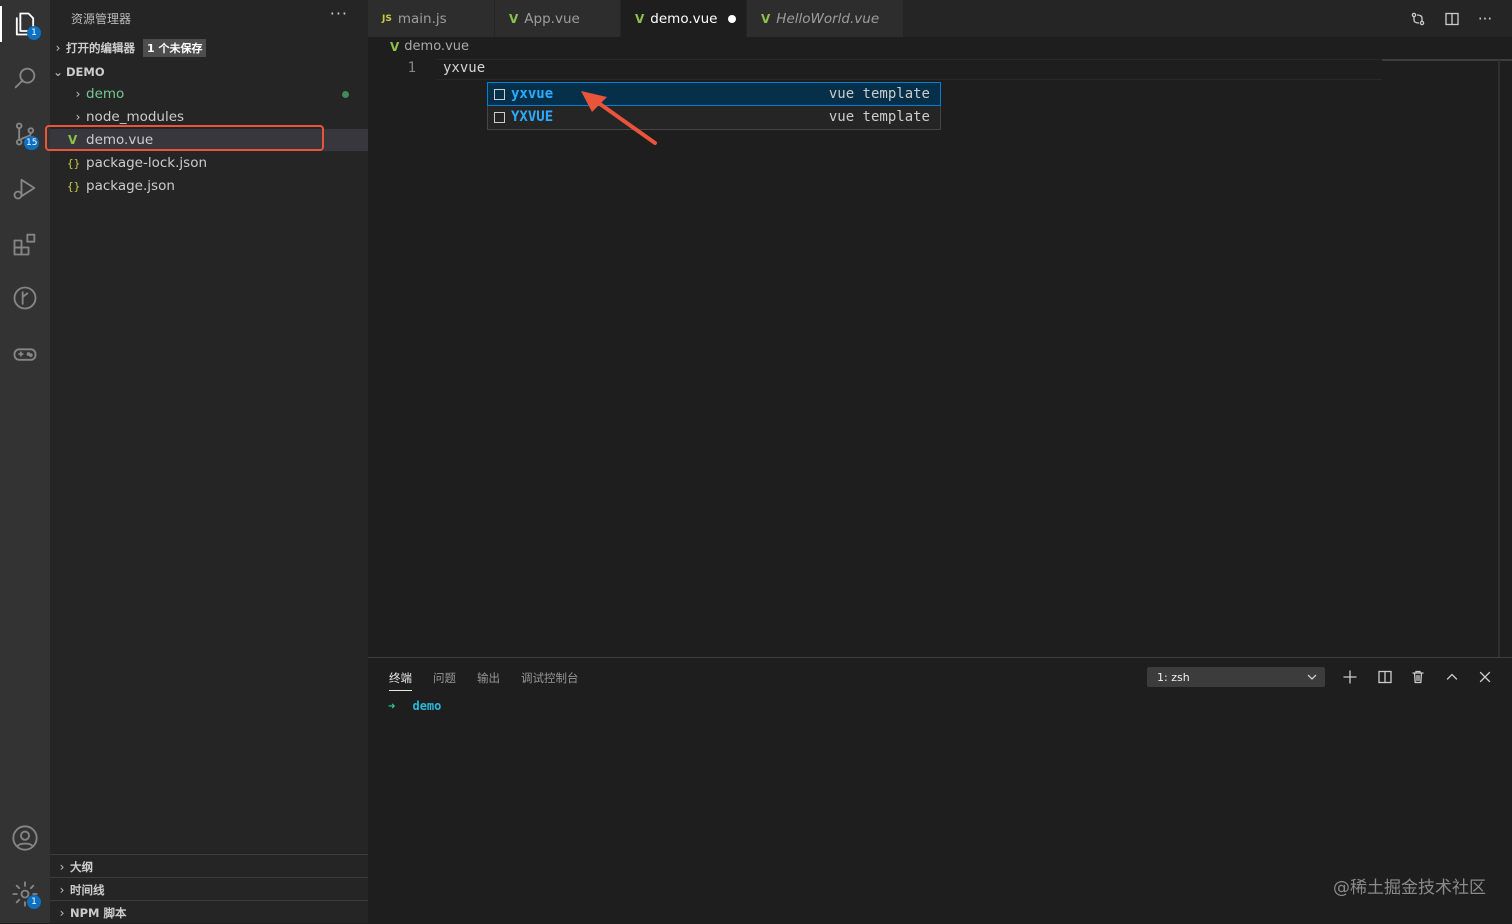  I want to click on vertical-scrollbar, so click(1499, 358).